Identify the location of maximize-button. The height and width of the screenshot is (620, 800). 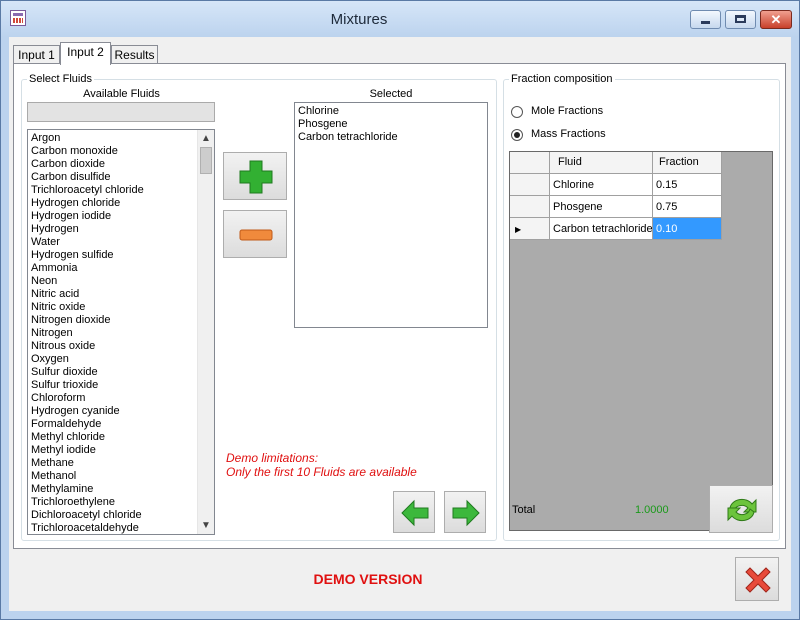
(740, 19).